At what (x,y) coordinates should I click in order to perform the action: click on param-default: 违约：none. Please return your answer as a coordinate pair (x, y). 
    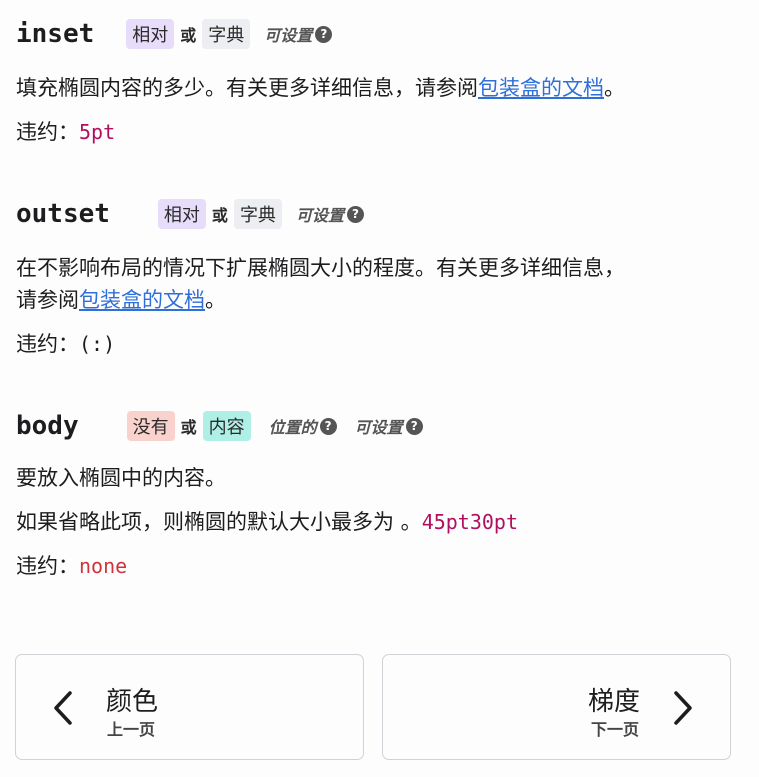
    Looking at the image, I should click on (379, 566).